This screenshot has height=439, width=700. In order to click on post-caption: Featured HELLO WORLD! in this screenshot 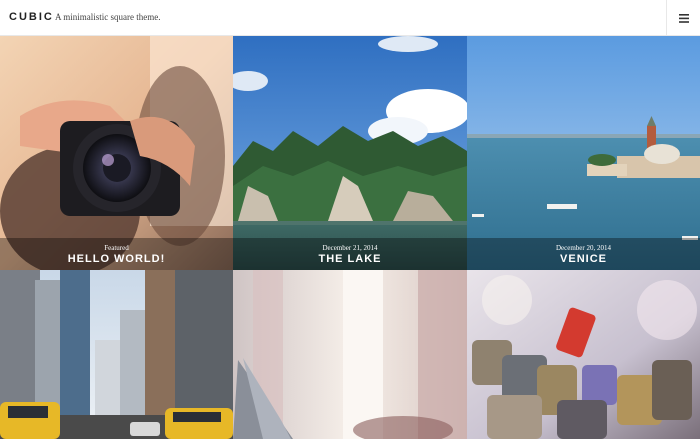, I will do `click(116, 254)`.